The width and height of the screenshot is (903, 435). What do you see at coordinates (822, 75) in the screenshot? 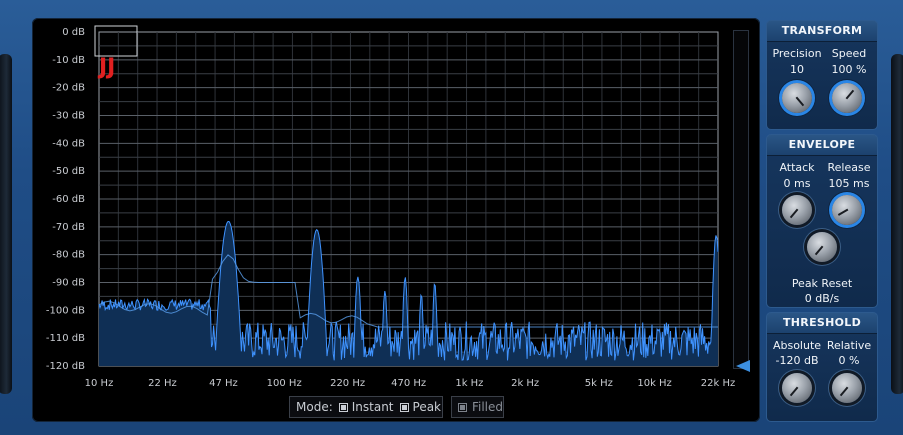
I see `transform-panel: TRANSFORM Precision Speed 10 100 %` at bounding box center [822, 75].